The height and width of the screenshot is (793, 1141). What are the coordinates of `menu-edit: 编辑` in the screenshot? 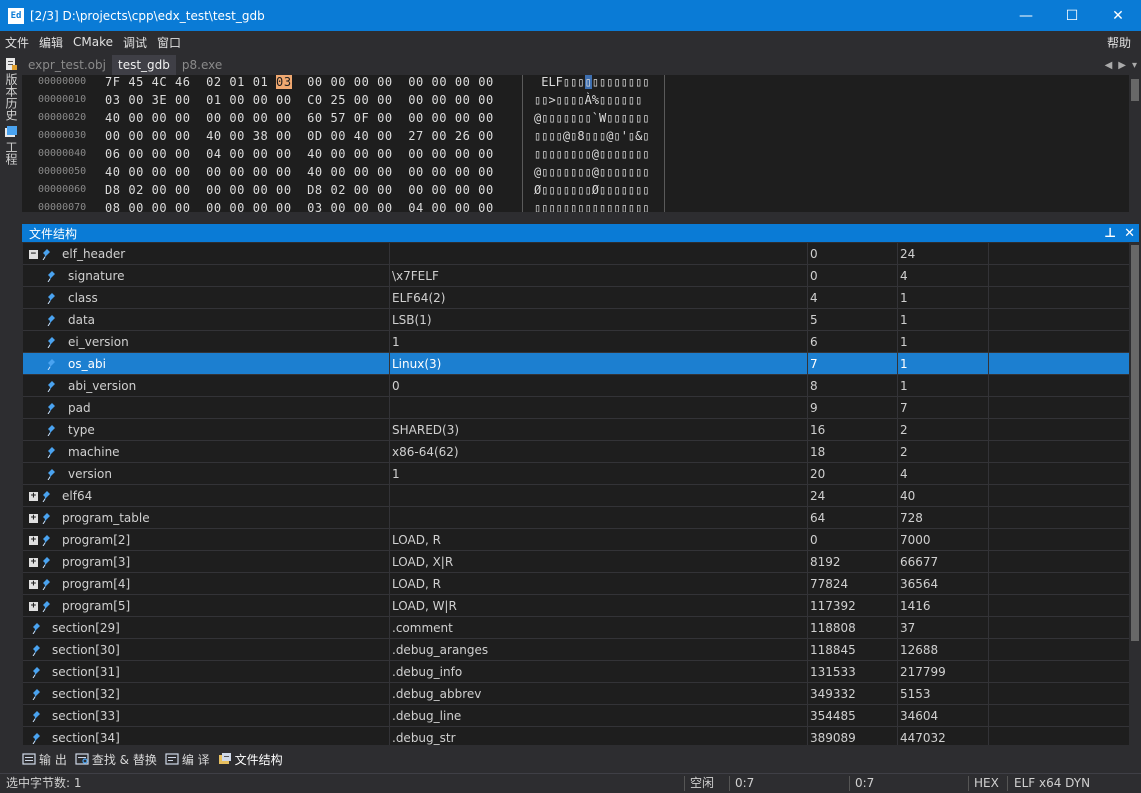 It's located at (51, 42).